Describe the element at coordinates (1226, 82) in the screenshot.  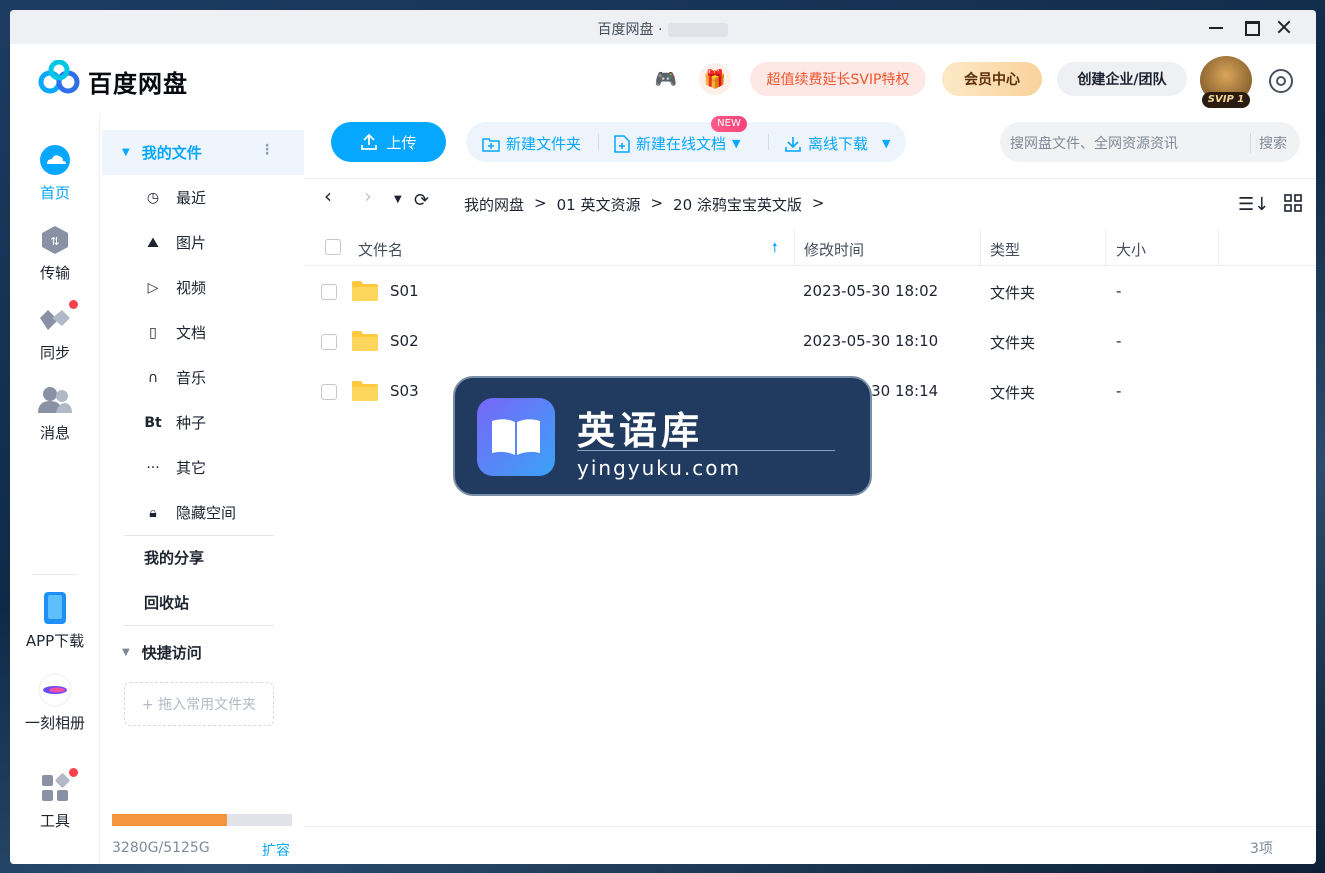
I see `avatar: SVIP 1` at that location.